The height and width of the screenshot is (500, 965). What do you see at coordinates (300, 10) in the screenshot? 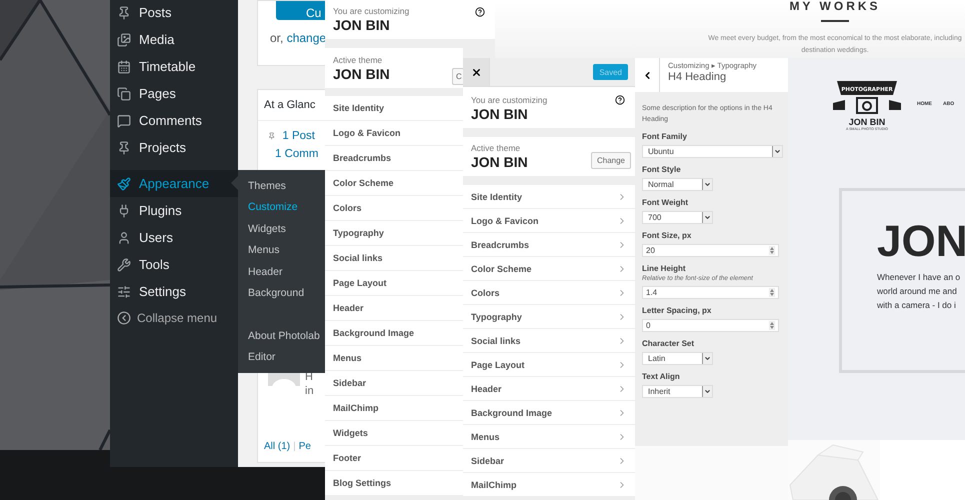
I see `customize-button: Cu` at bounding box center [300, 10].